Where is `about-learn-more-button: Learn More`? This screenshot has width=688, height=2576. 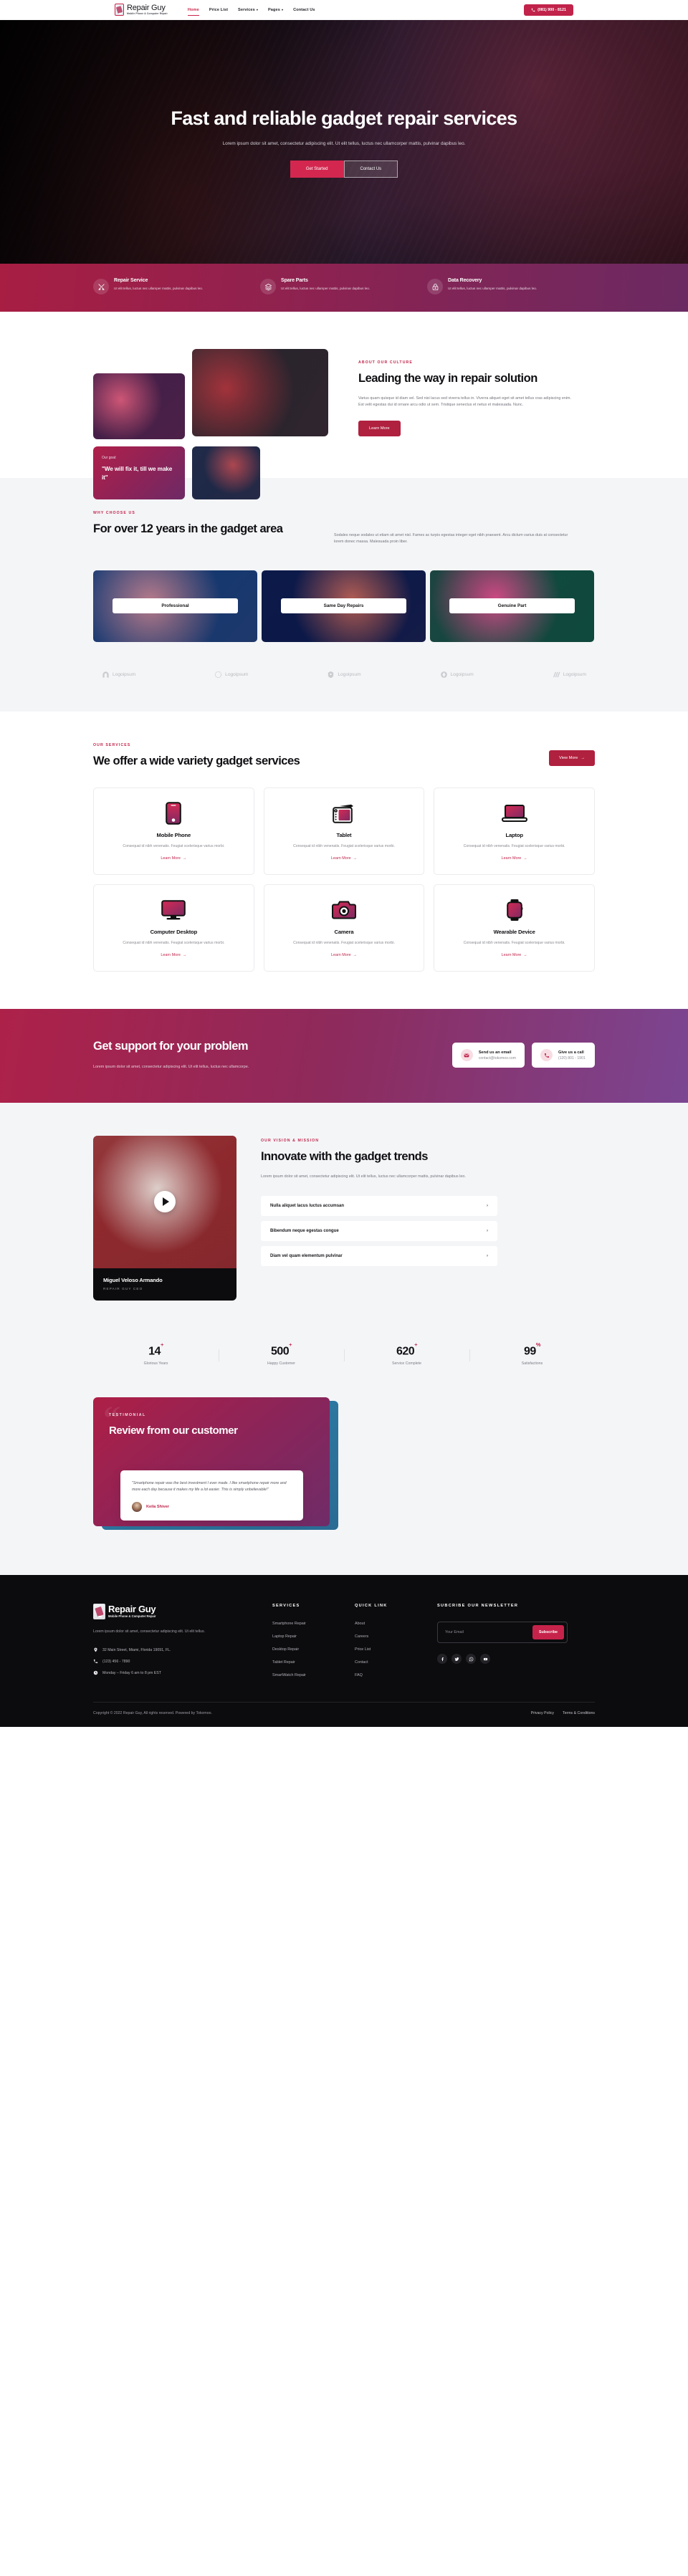
about-learn-more-button: Learn More is located at coordinates (379, 428).